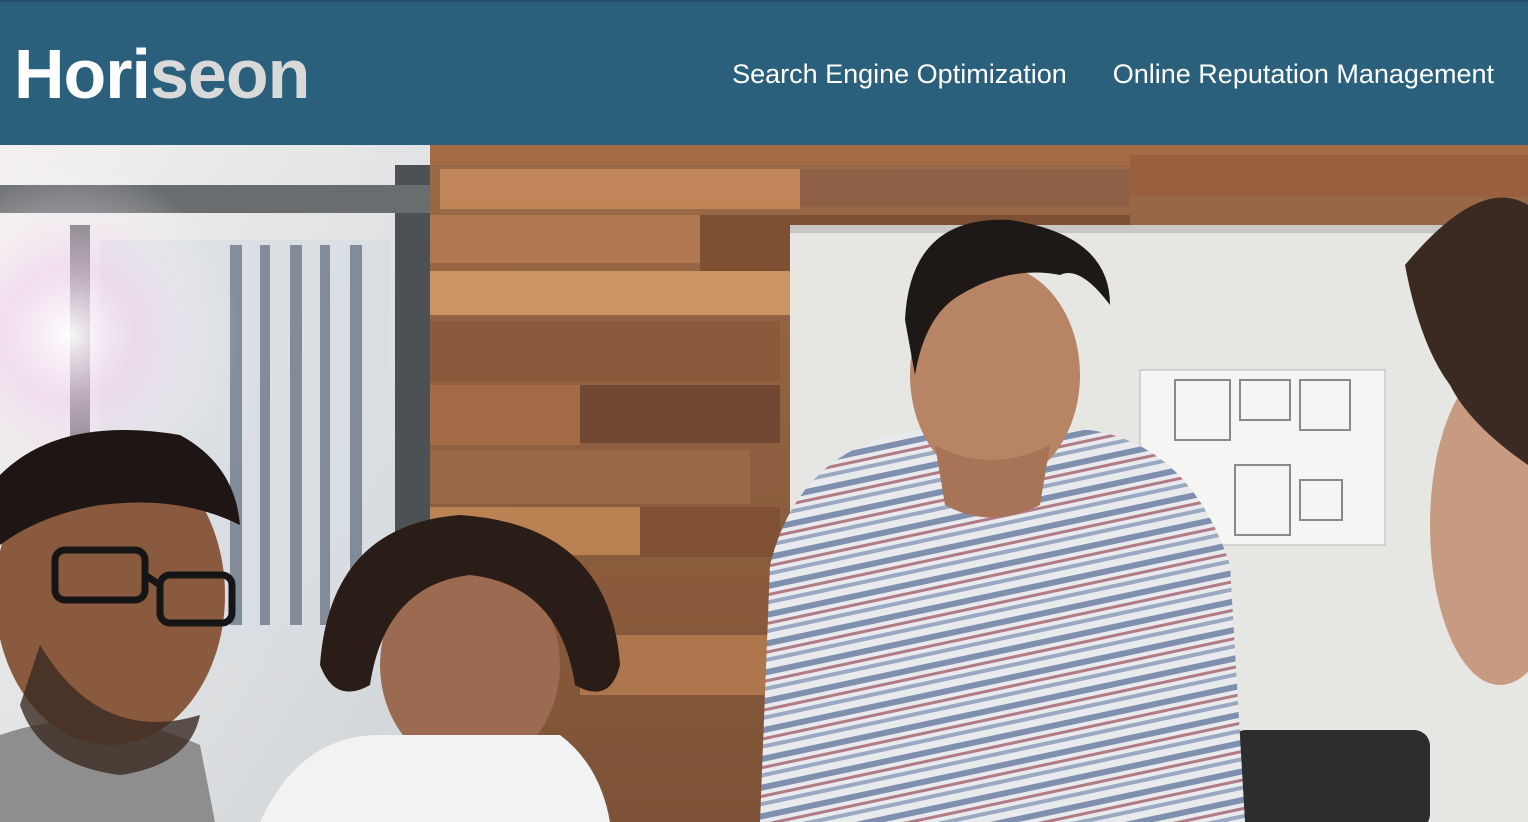 The width and height of the screenshot is (1528, 822). I want to click on logo-text-accent: seon, so click(230, 74).